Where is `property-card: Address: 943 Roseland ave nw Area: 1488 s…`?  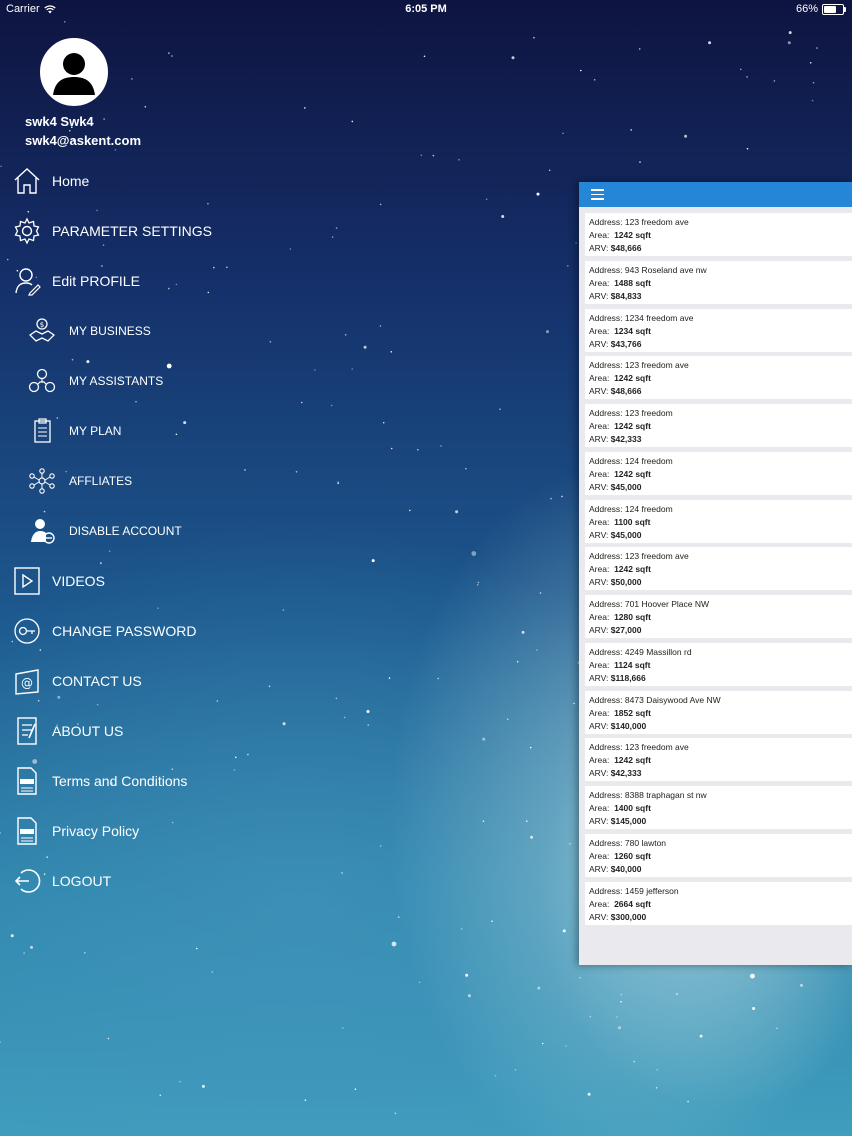
property-card: Address: 943 Roseland ave nw Area: 1488 s… is located at coordinates (718, 282).